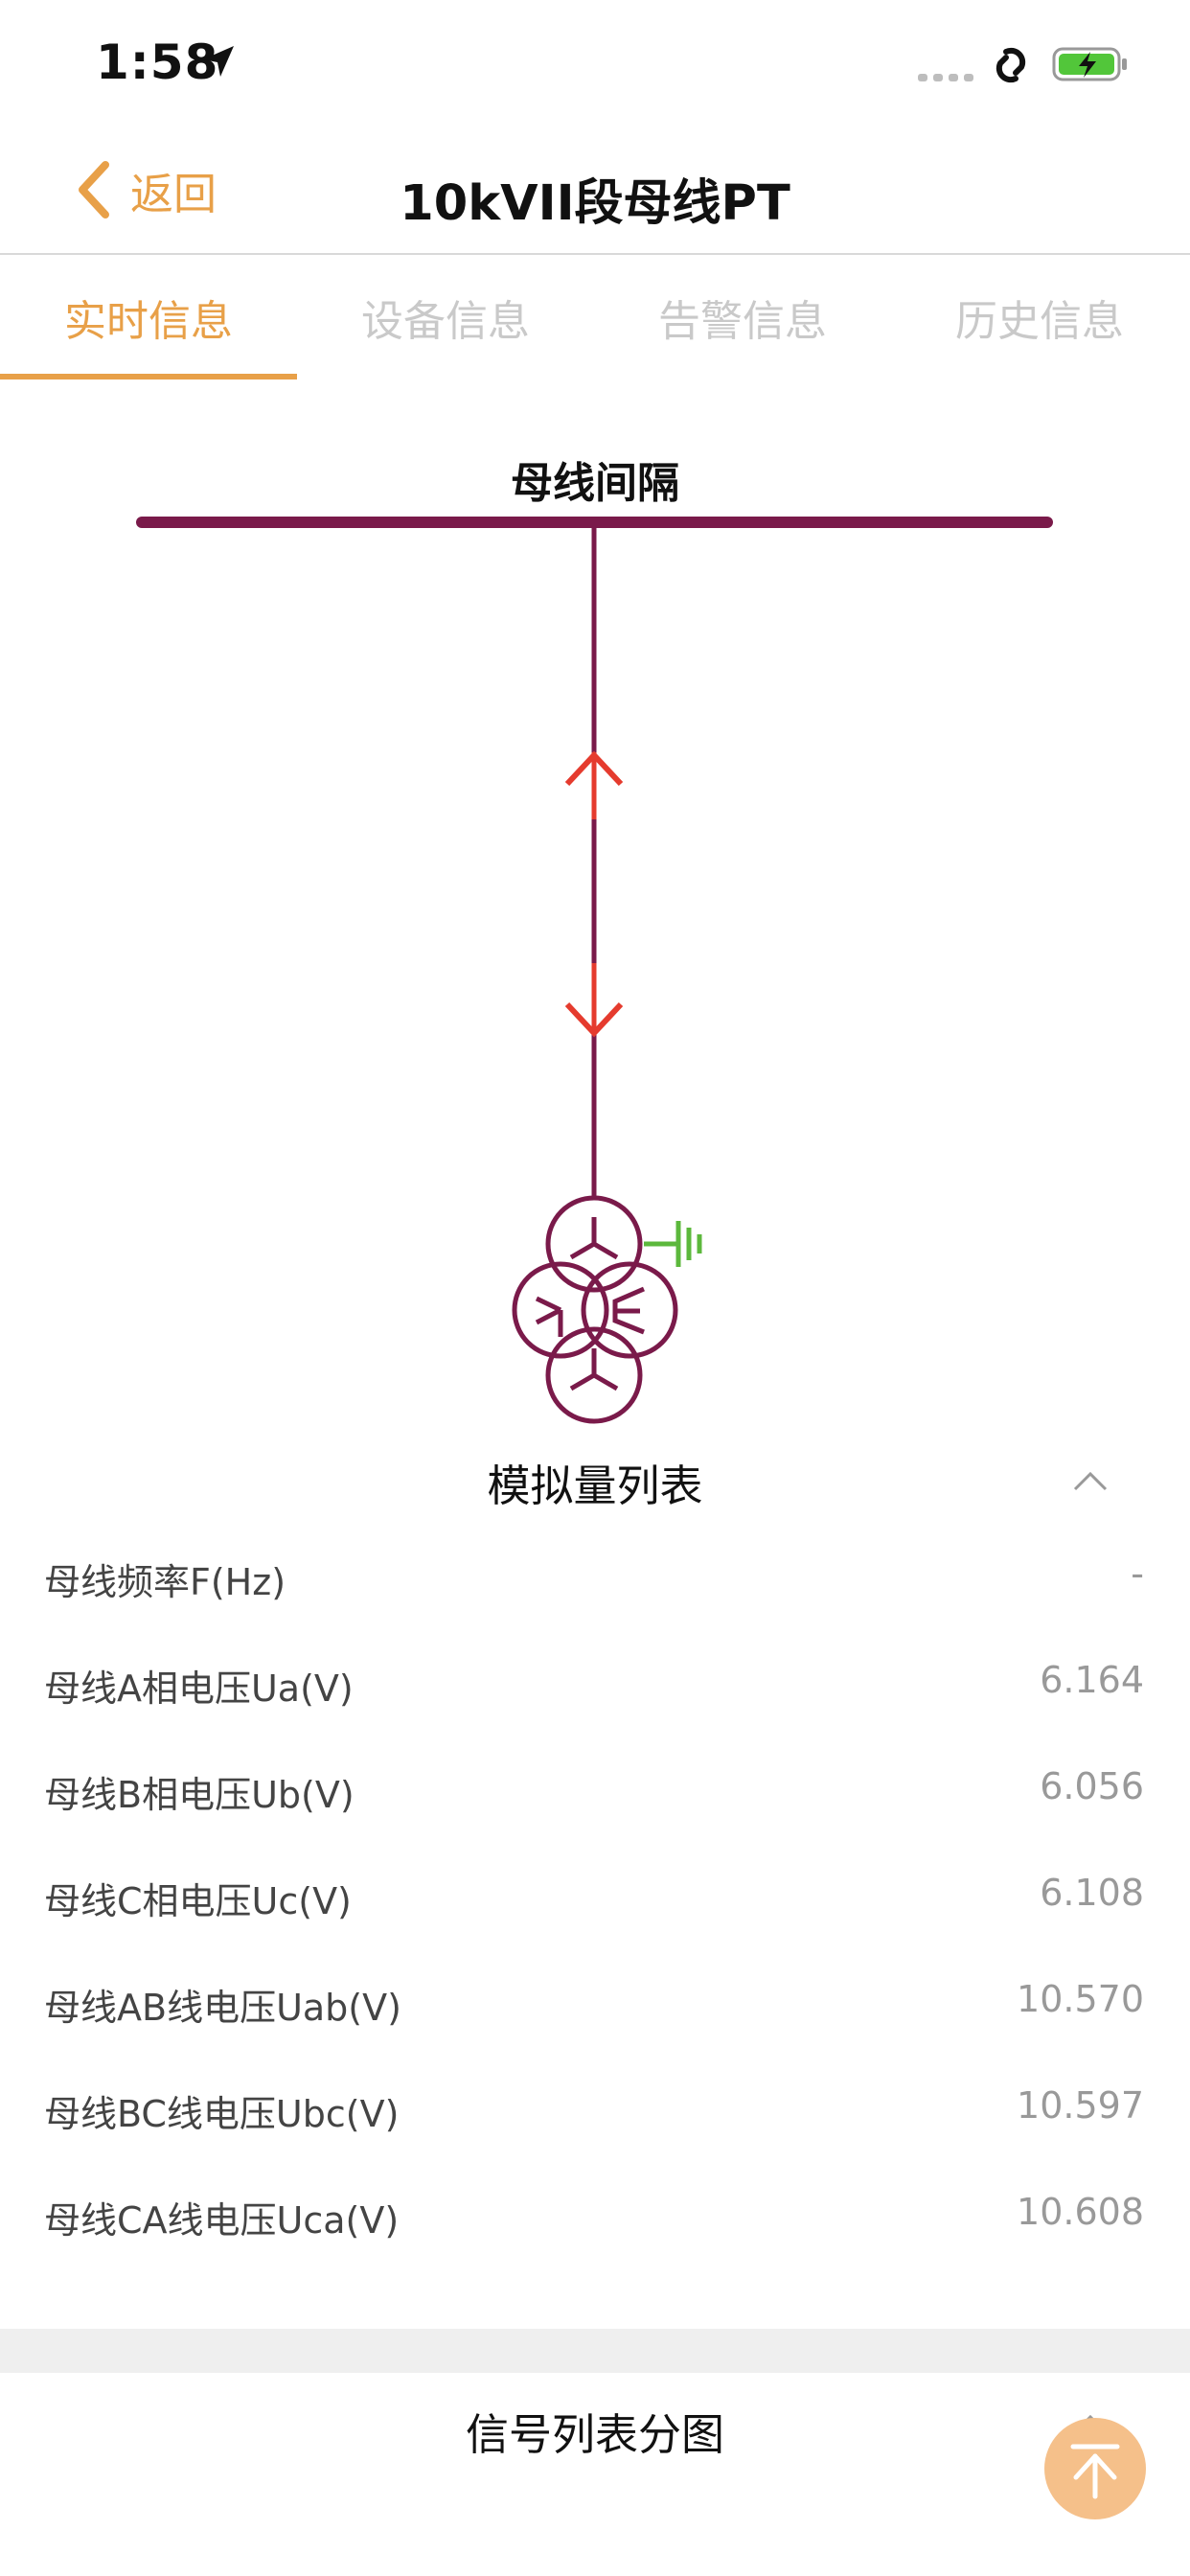  Describe the element at coordinates (1090, 64) in the screenshot. I see `battery-charging-icon` at that location.